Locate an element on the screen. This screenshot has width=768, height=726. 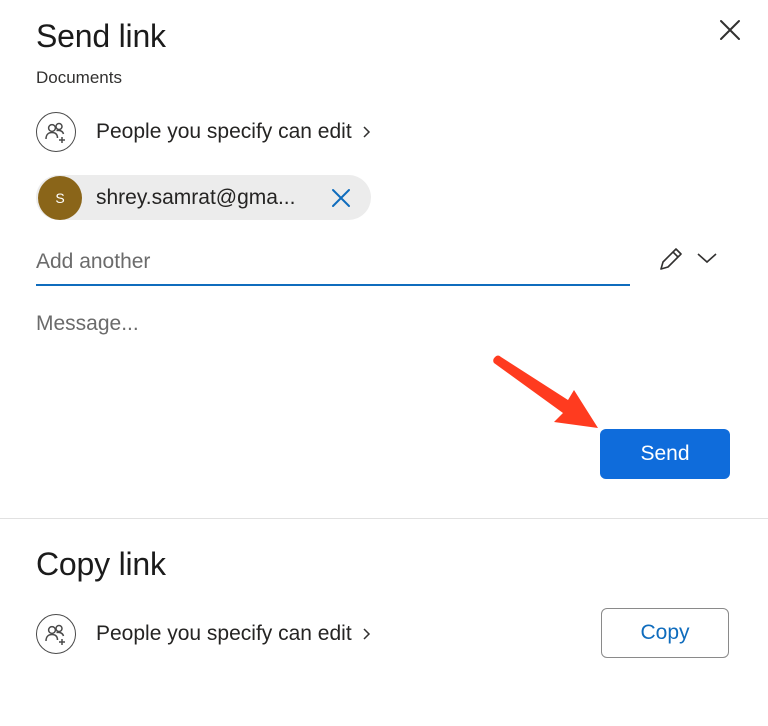
permission-dropdown-button is located at coordinates (707, 258).